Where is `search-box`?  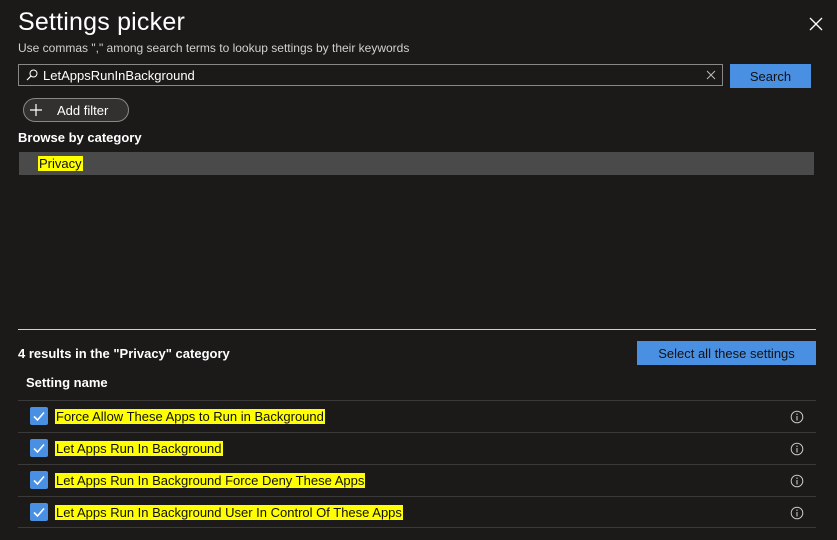 search-box is located at coordinates (370, 75).